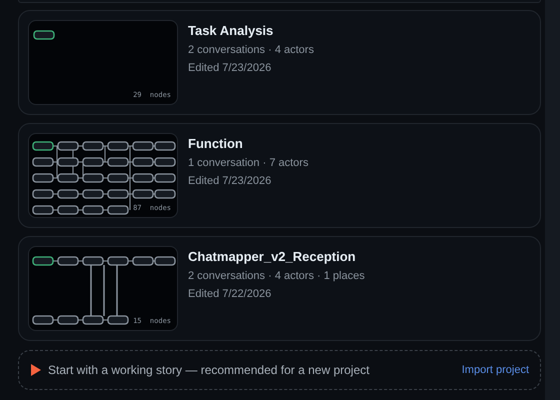  I want to click on starter-text: Start with a working story — recommended for a new project, so click(209, 370).